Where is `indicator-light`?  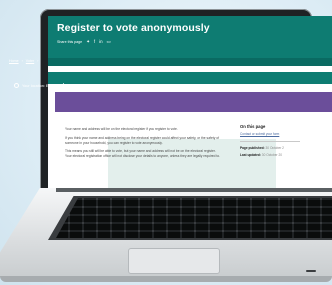
indicator-light is located at coordinates (311, 271).